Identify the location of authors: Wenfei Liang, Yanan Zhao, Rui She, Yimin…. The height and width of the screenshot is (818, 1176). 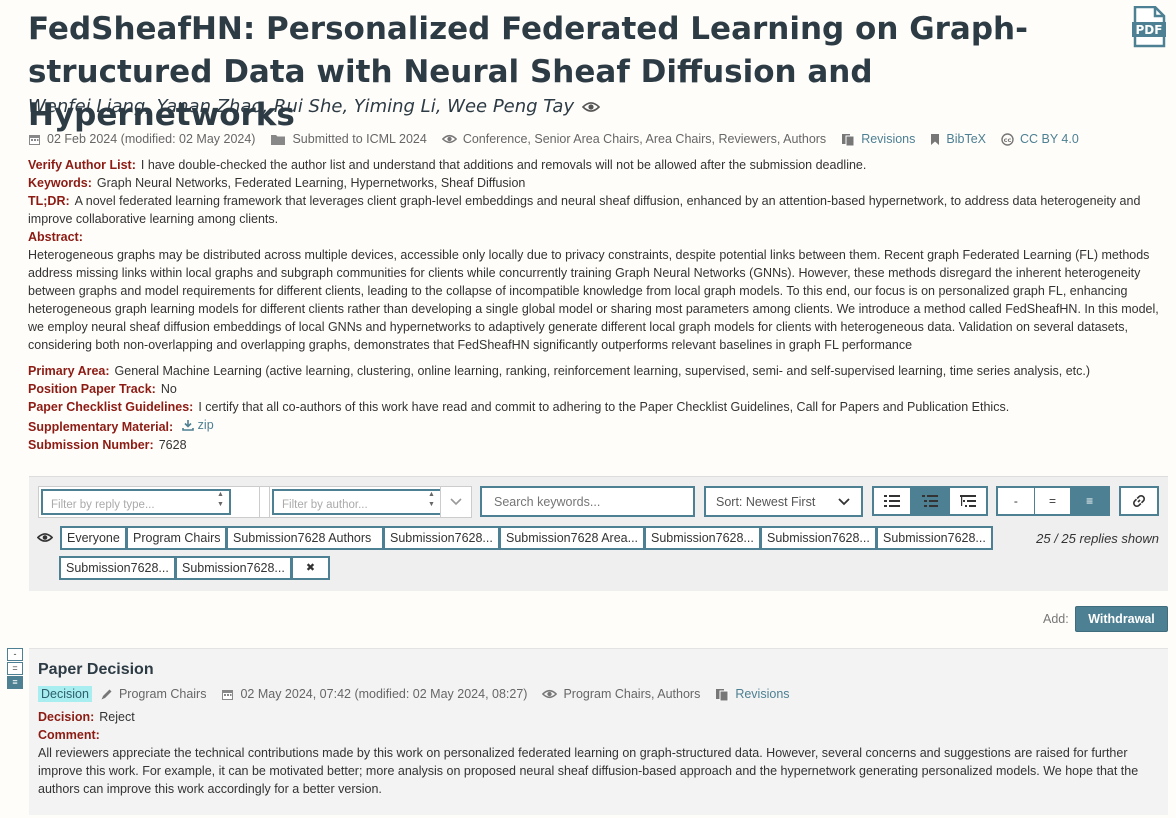
(301, 106).